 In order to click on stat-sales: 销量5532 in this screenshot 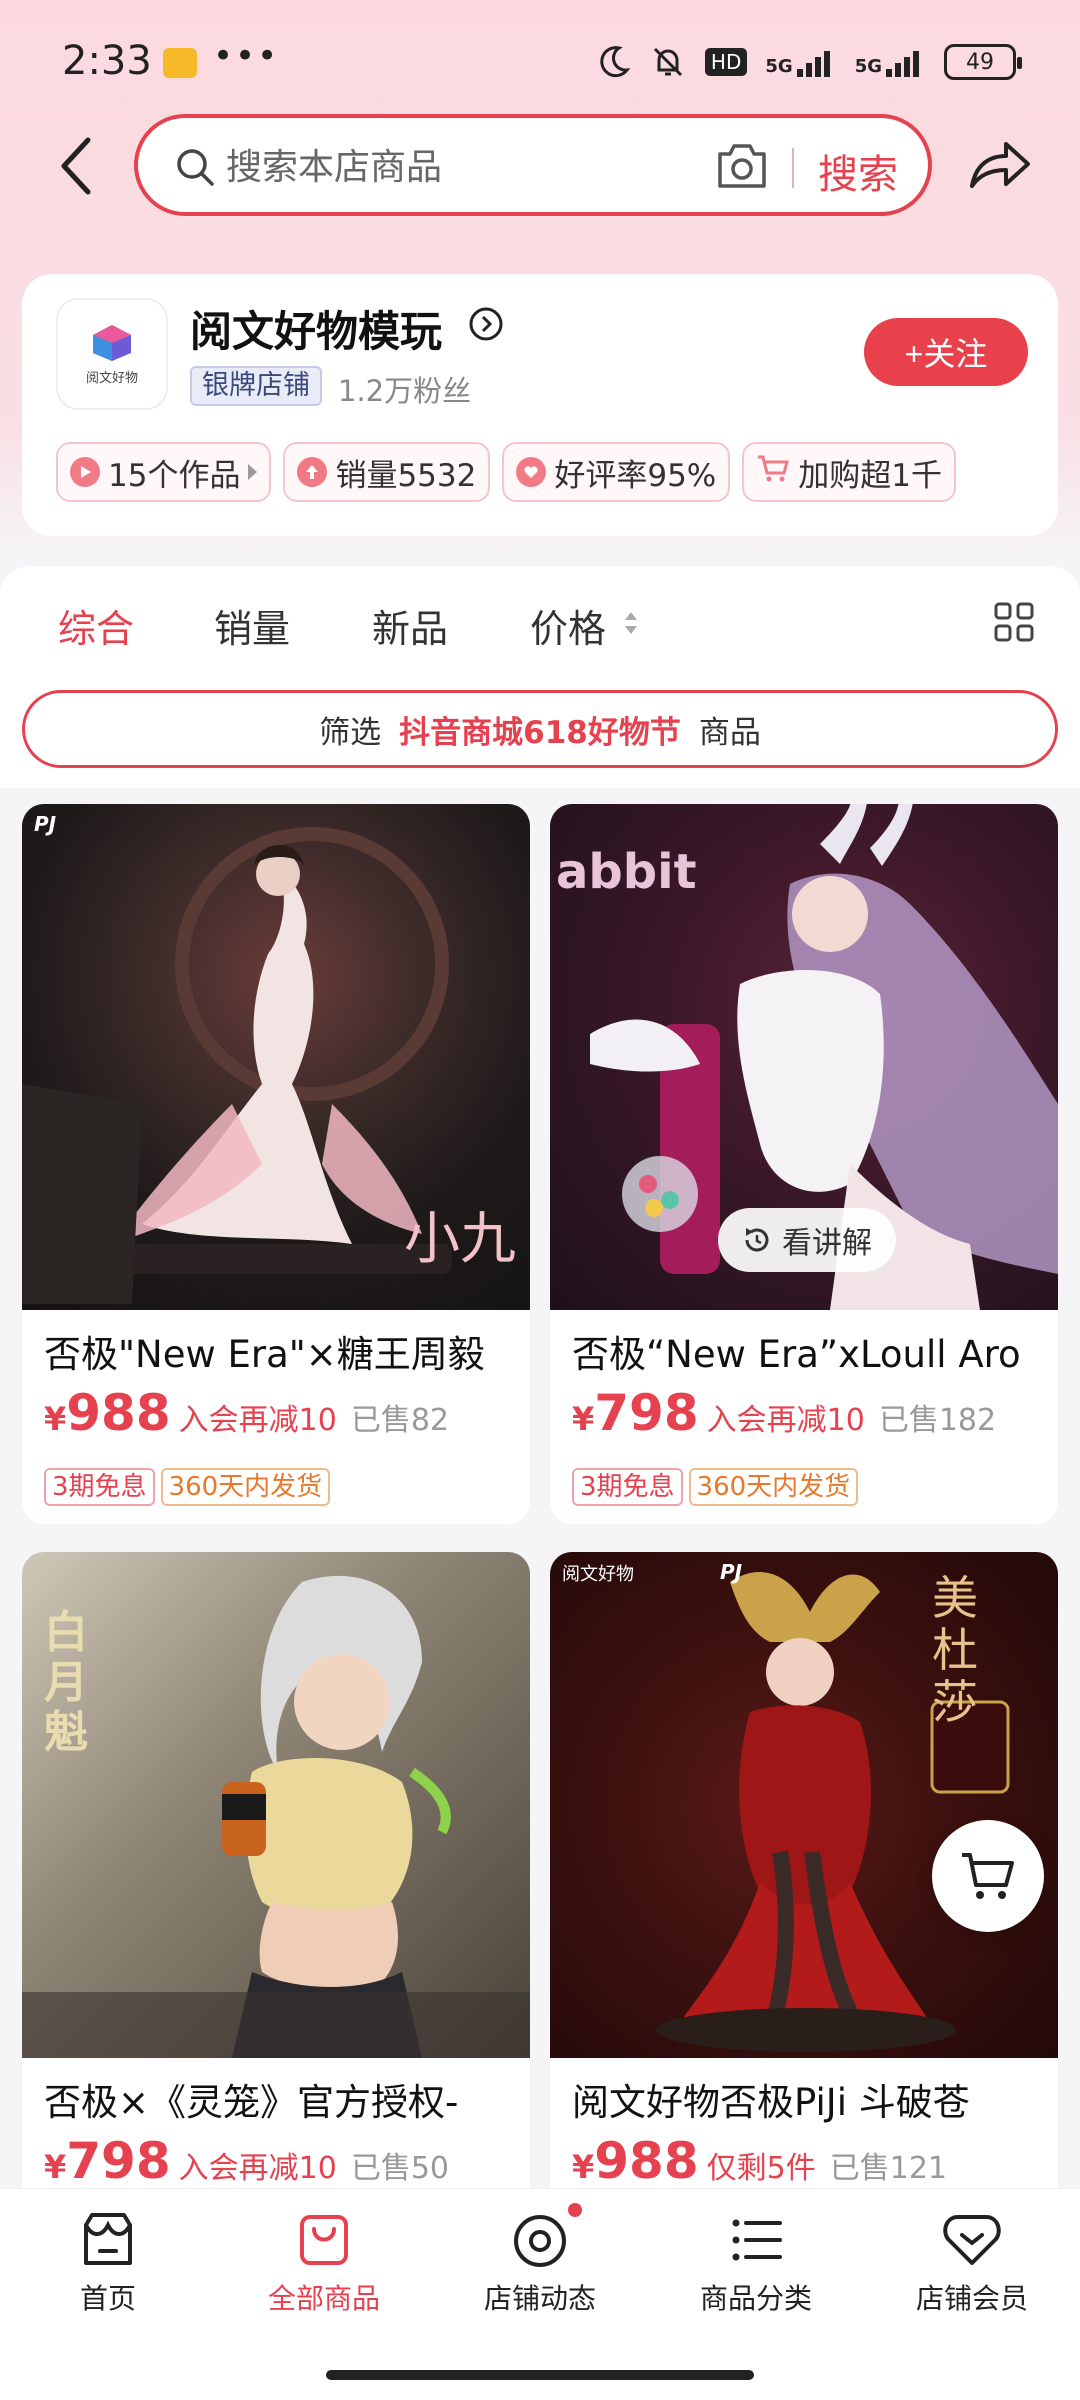, I will do `click(387, 472)`.